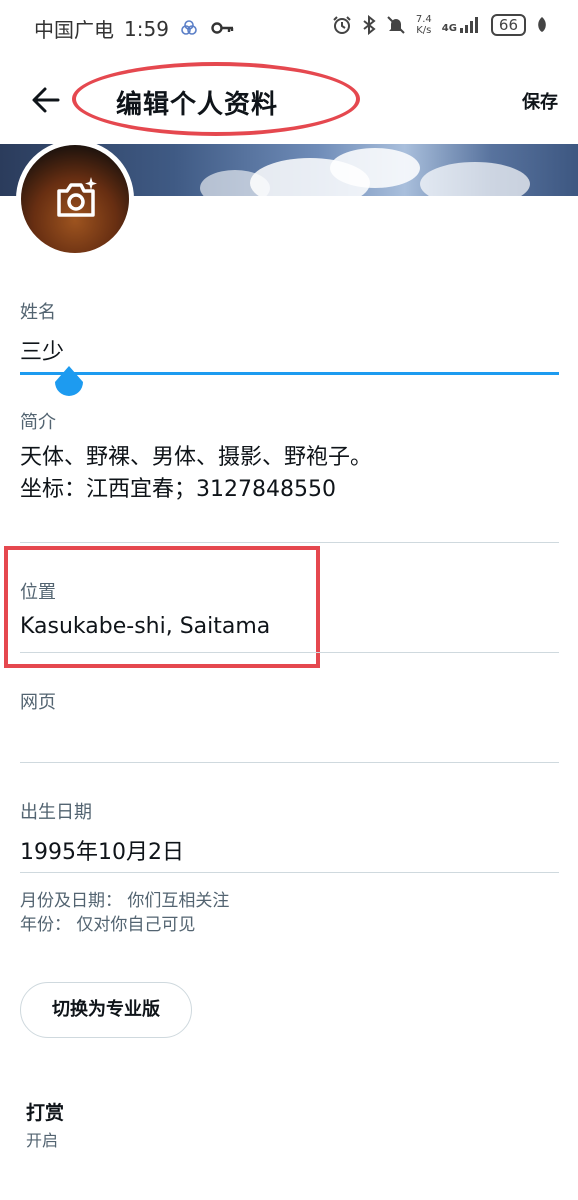 The height and width of the screenshot is (1200, 578). I want to click on name-input-underline, so click(289, 373).